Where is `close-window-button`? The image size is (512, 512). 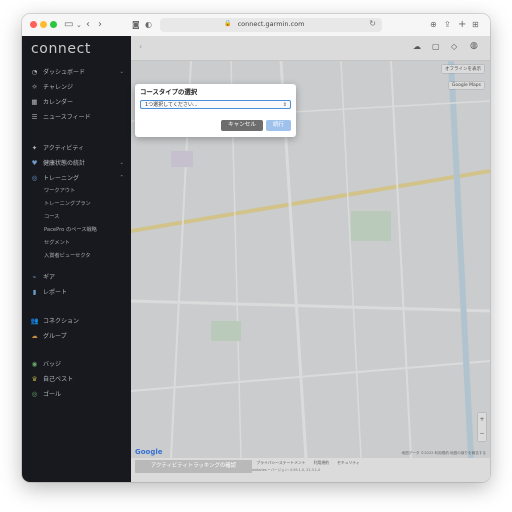
close-window-button is located at coordinates (33, 24).